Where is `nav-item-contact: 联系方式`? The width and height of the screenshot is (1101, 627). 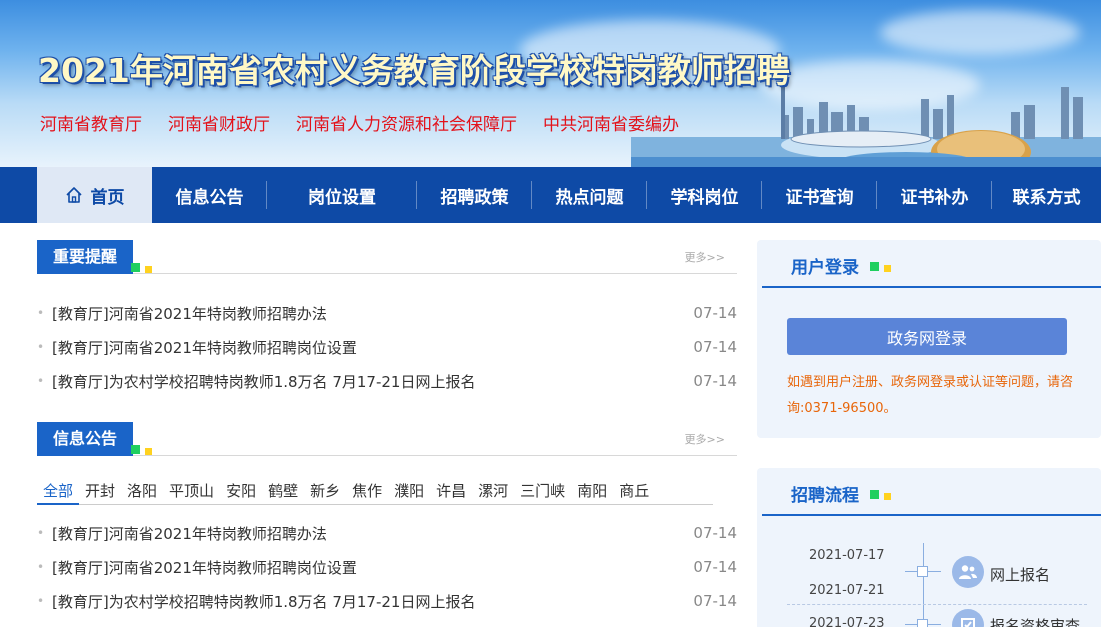
nav-item-contact: 联系方式 is located at coordinates (1046, 195).